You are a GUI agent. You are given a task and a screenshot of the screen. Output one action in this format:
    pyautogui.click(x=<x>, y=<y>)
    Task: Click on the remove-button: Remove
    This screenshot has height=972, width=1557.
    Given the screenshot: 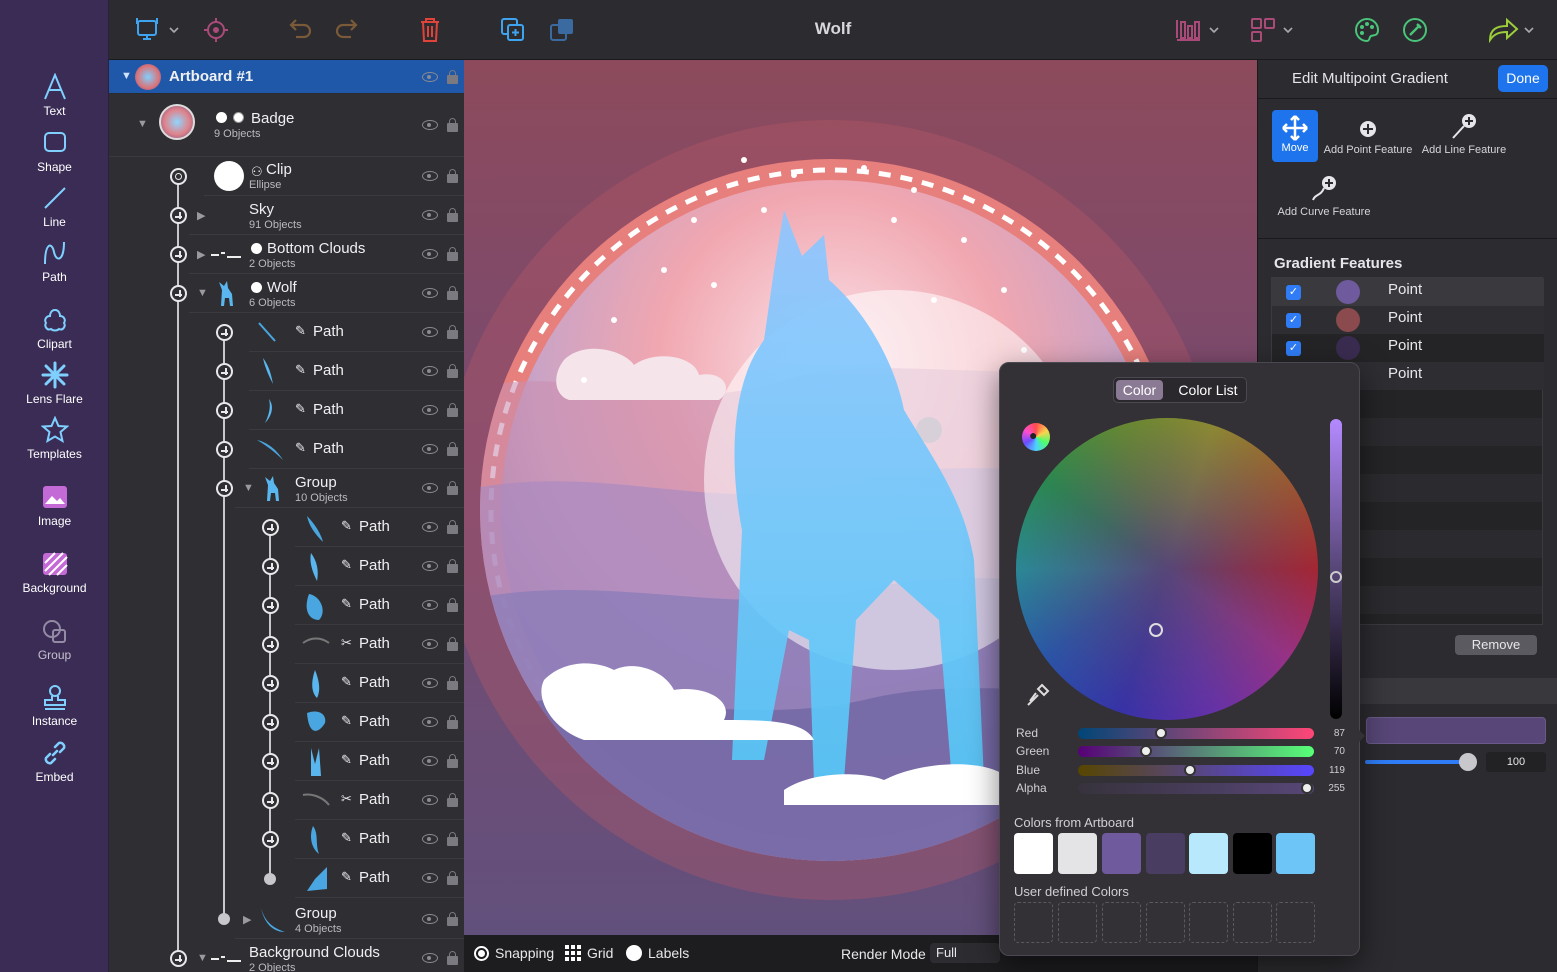 What is the action you would take?
    pyautogui.click(x=1496, y=645)
    